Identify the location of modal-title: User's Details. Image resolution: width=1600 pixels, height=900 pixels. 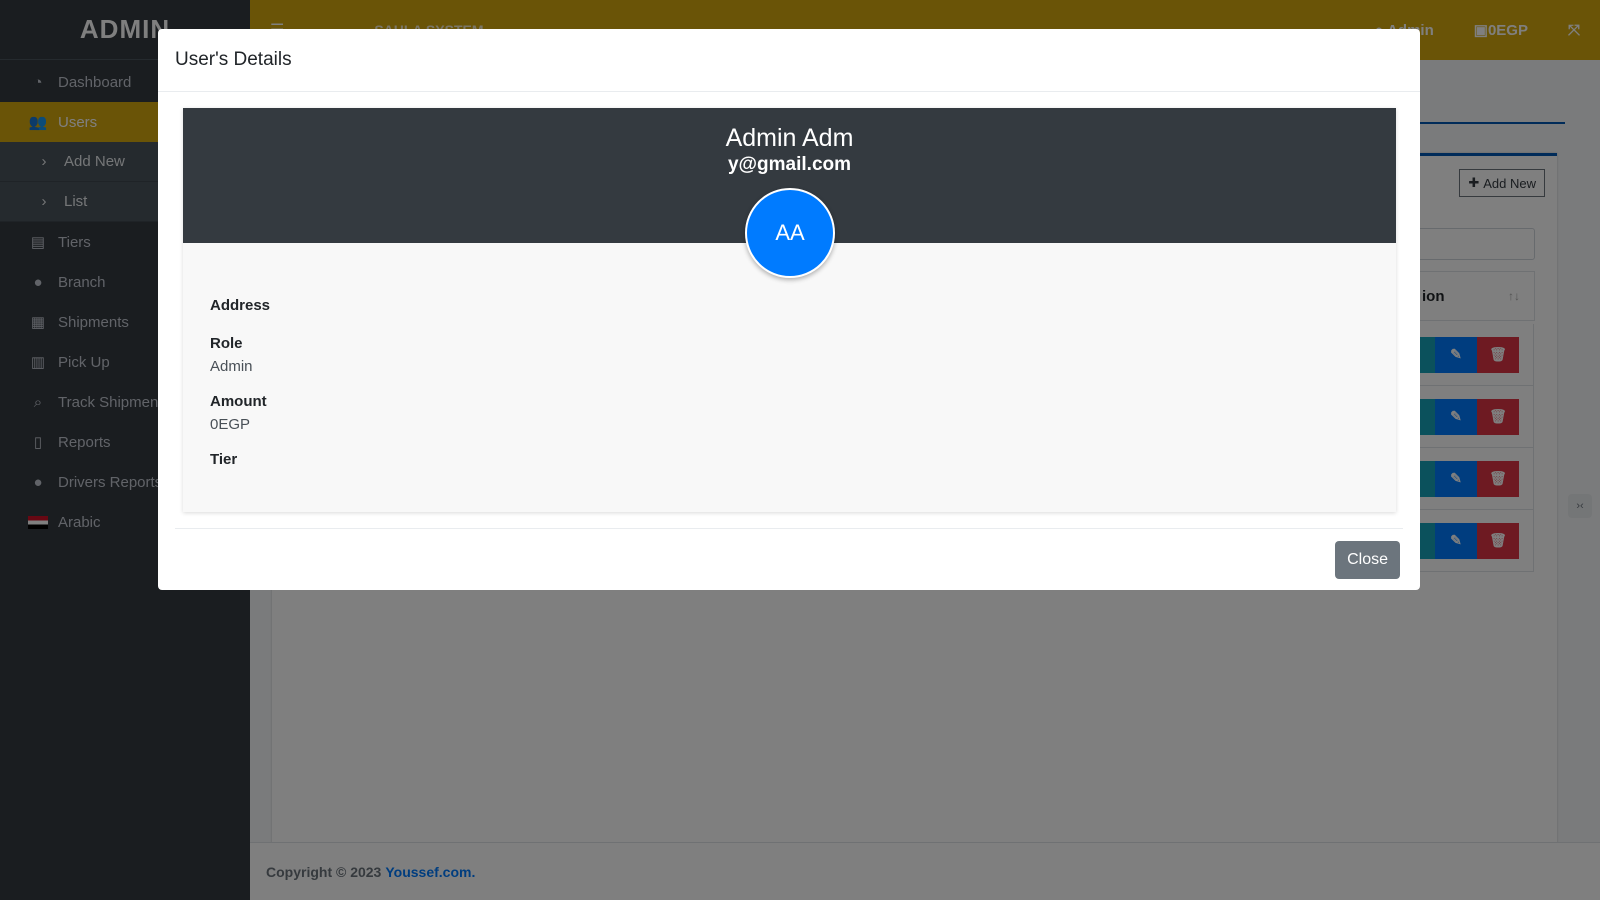
(789, 60).